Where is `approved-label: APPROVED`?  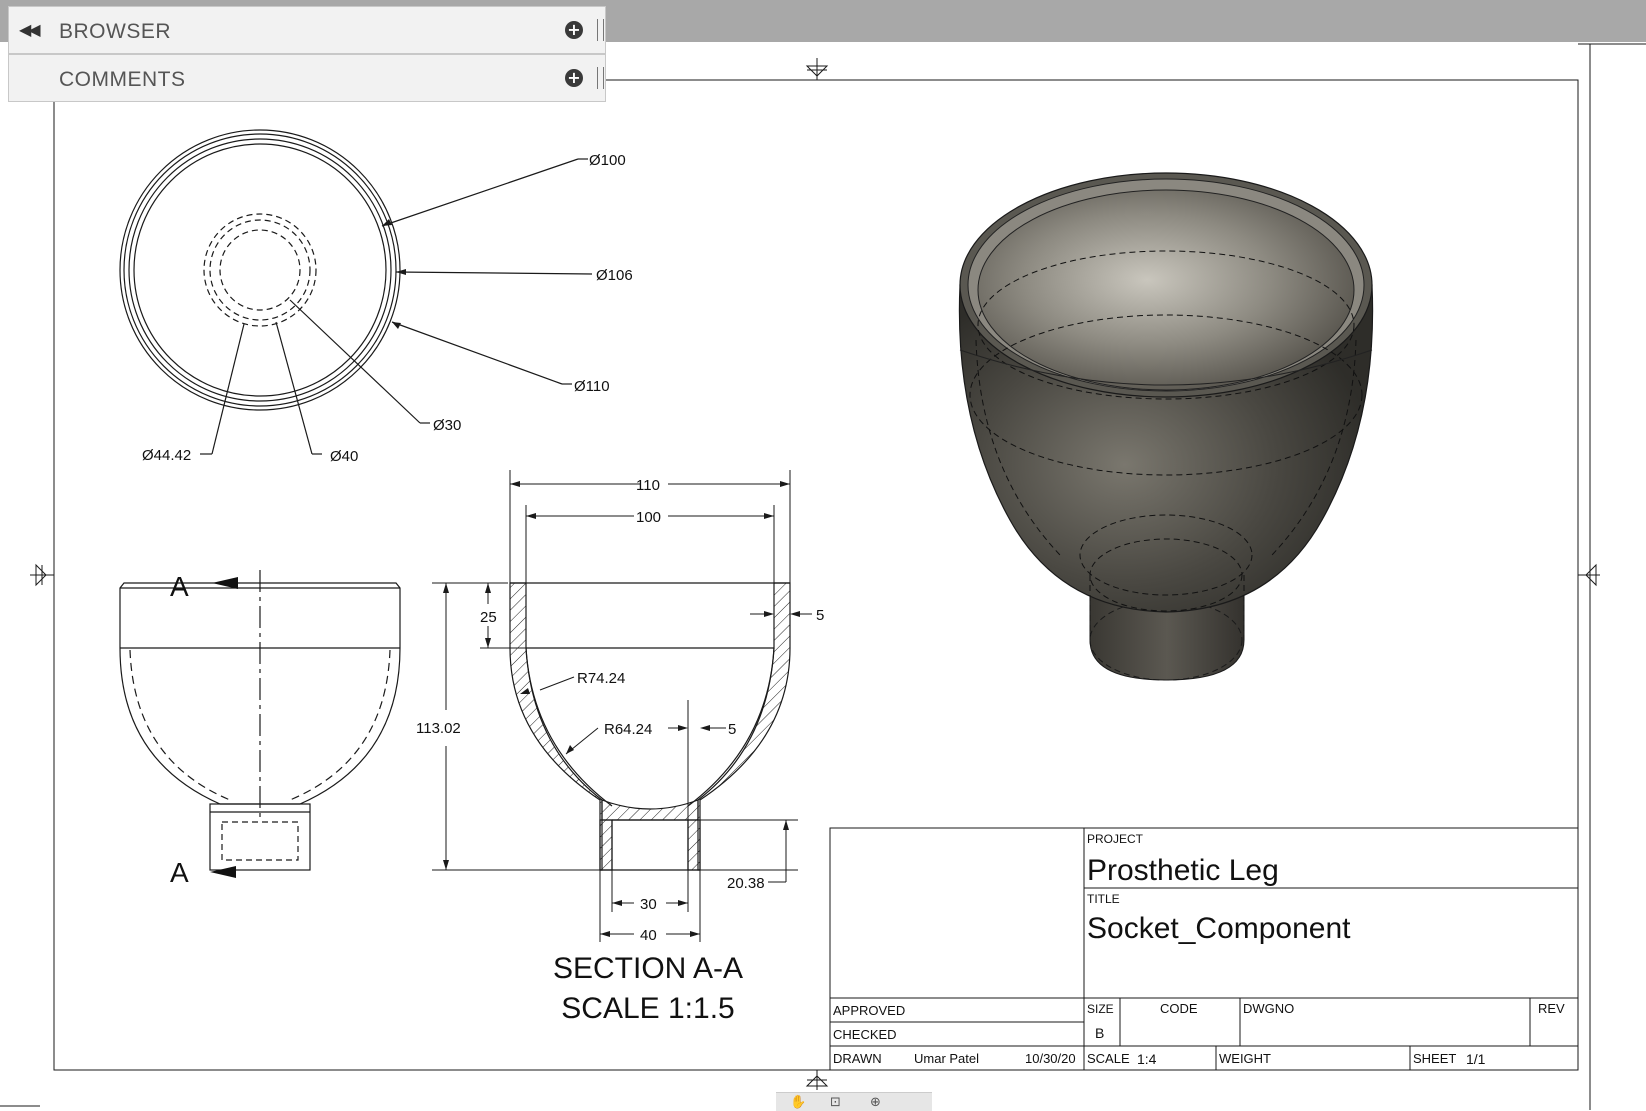
approved-label: APPROVED is located at coordinates (869, 1010).